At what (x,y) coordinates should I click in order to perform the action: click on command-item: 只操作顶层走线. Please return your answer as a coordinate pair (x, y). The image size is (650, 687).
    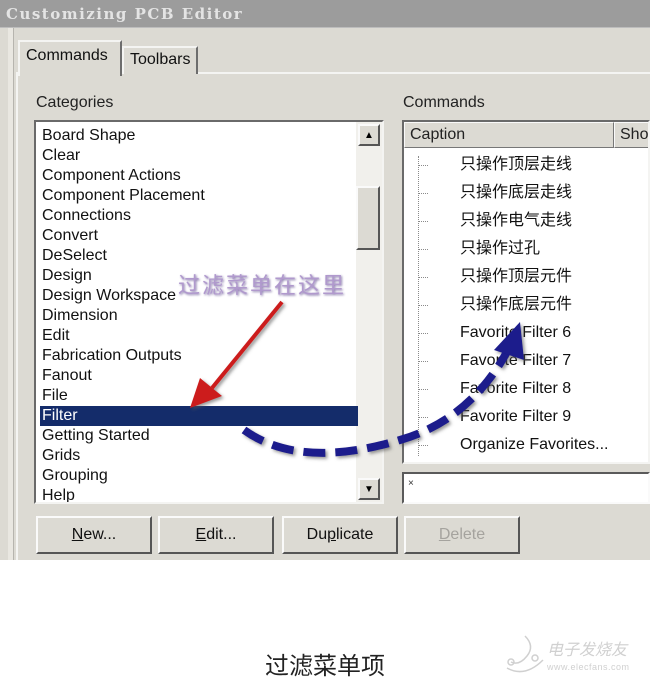
    Looking at the image, I should click on (533, 166).